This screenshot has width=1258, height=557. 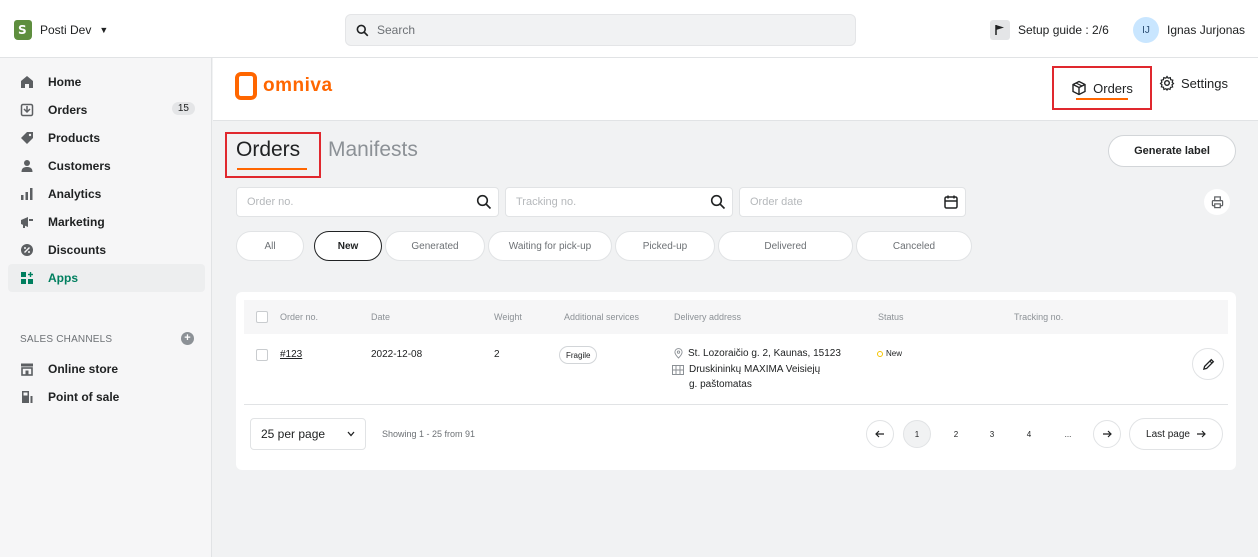 I want to click on user-menu: IJ Ignas Jurjonas, so click(x=1189, y=30).